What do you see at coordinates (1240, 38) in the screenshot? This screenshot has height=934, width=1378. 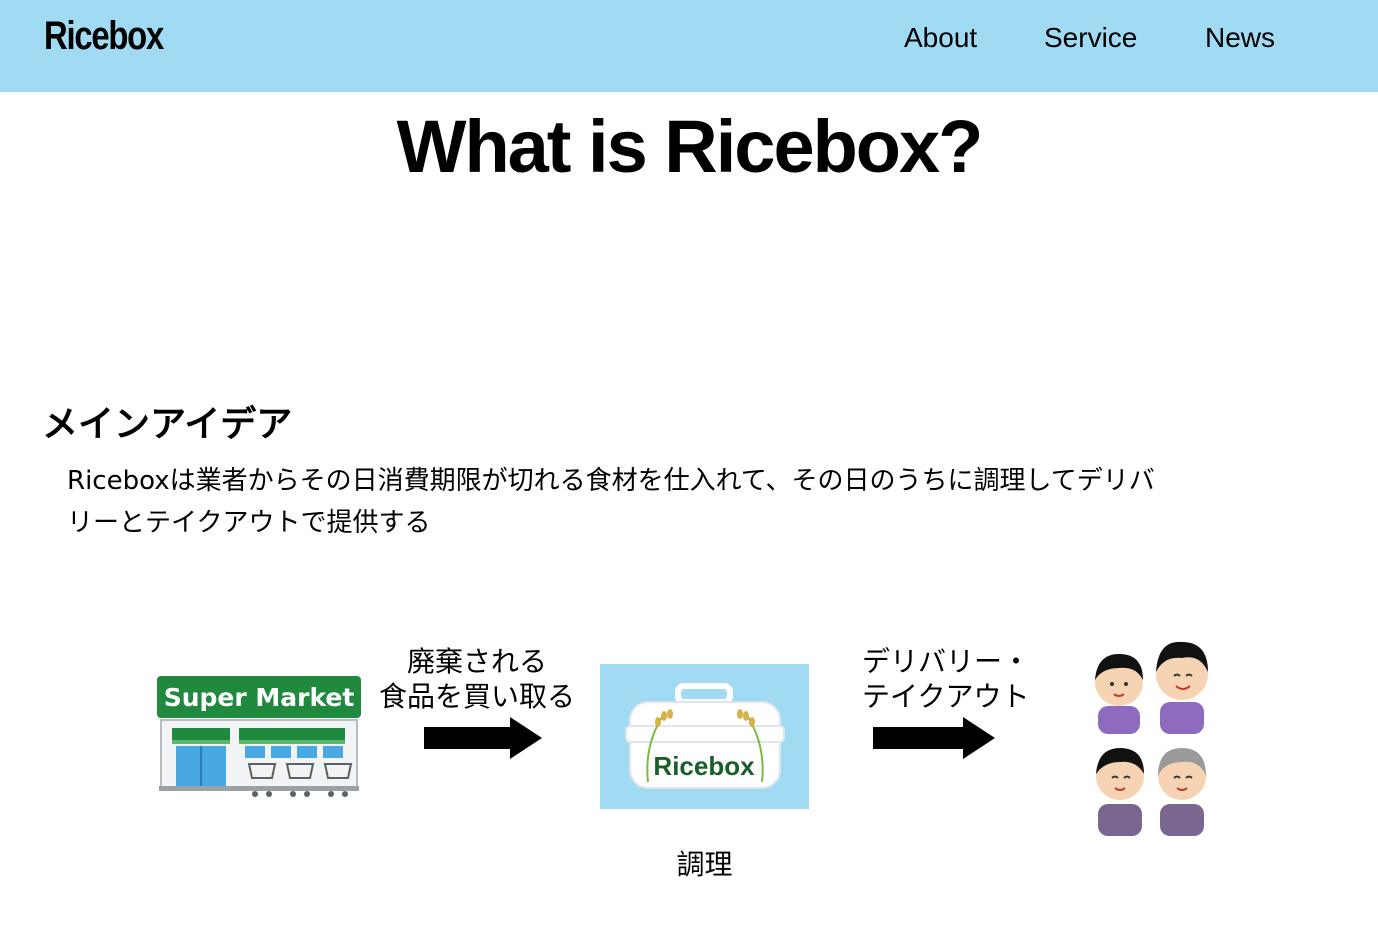 I see `nav-news-link: News` at bounding box center [1240, 38].